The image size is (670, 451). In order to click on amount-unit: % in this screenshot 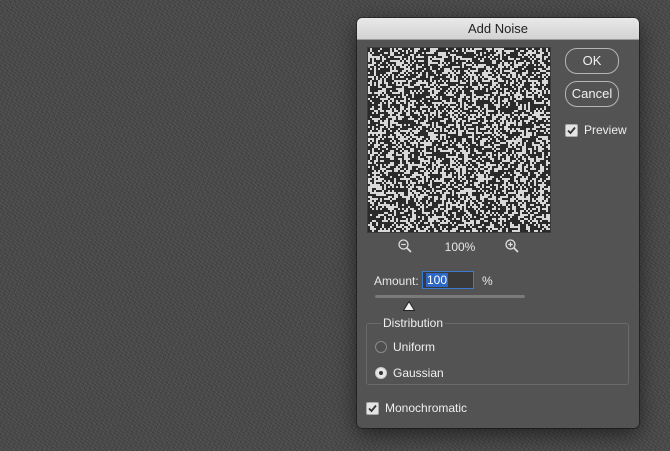, I will do `click(487, 281)`.